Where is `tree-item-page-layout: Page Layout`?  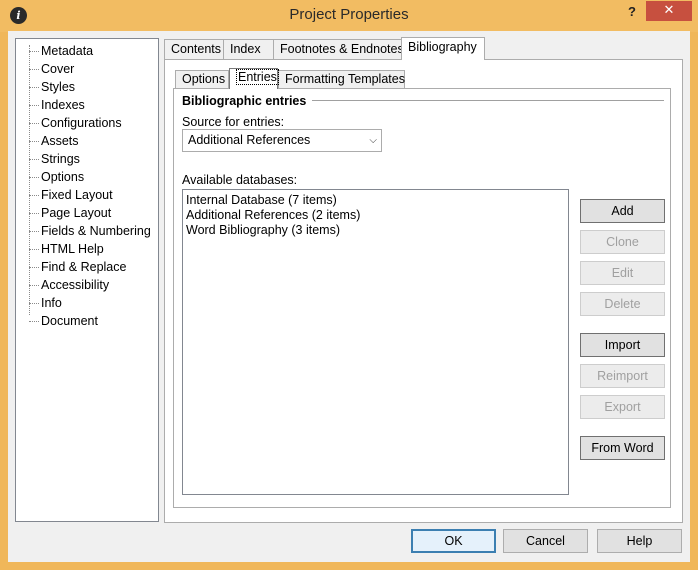 tree-item-page-layout: Page Layout is located at coordinates (87, 214).